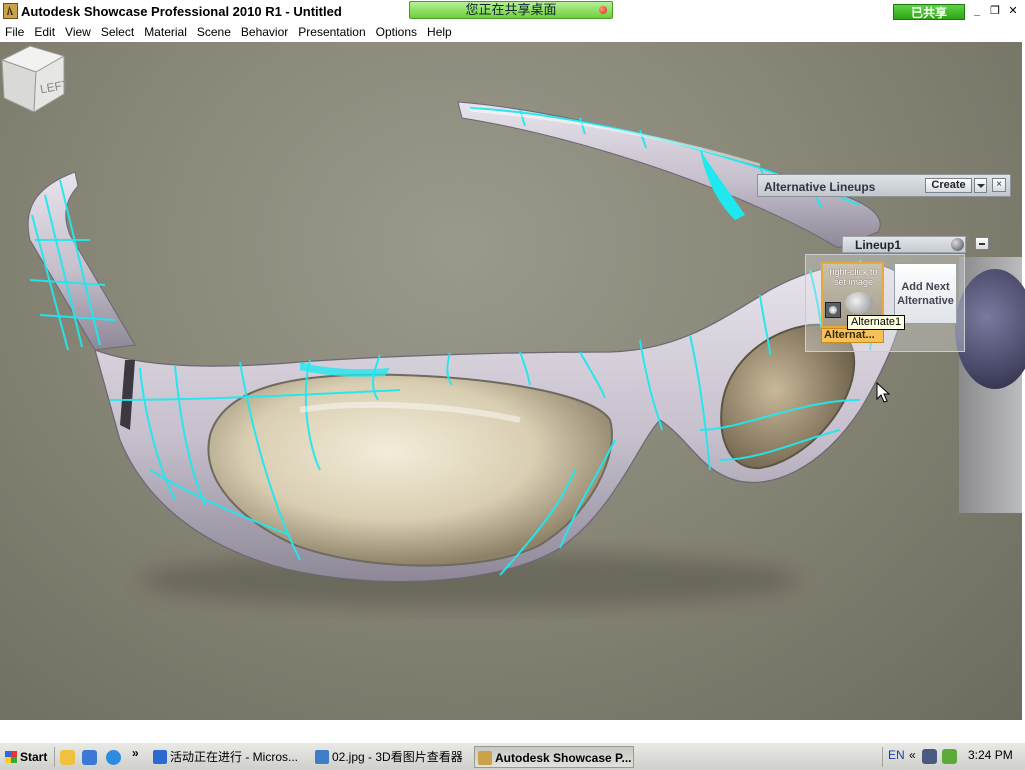 Image resolution: width=1025 pixels, height=770 pixels. What do you see at coordinates (11, 757) in the screenshot?
I see `windows-logo-icon` at bounding box center [11, 757].